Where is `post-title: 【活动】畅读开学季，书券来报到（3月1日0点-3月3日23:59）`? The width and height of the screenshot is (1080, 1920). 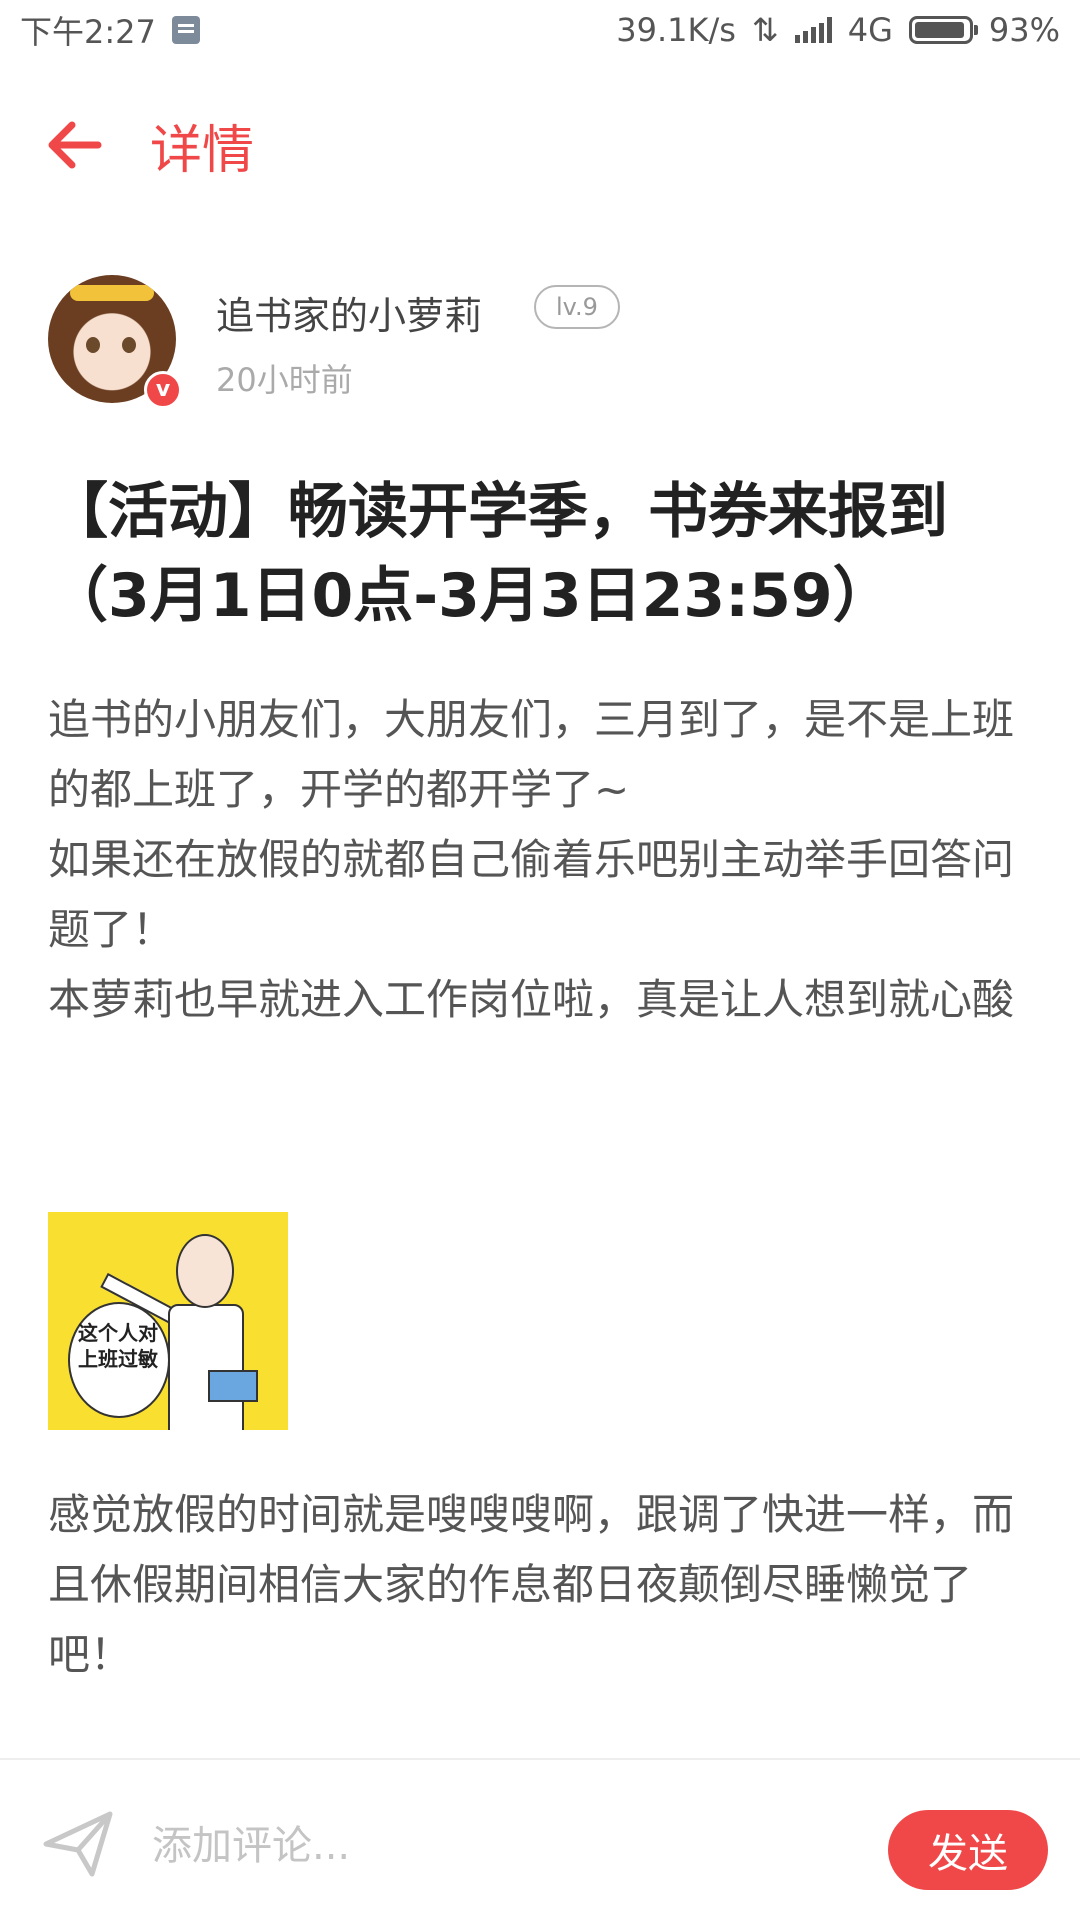
post-title: 【活动】畅读开学季，书券来报到（3月1日0点-3月3日23:59） is located at coordinates (498, 554).